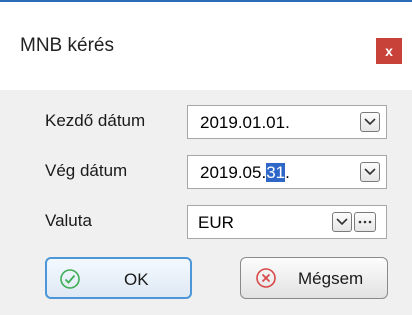 The image size is (412, 315). Describe the element at coordinates (70, 279) in the screenshot. I see `check-circle-icon` at that location.